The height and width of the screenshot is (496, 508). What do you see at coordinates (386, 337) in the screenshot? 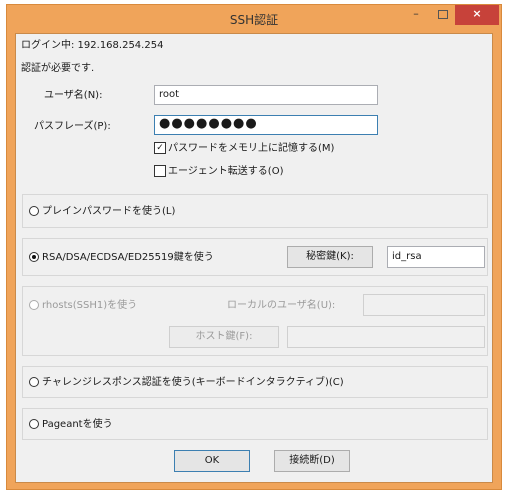
I see `host-key-input` at bounding box center [386, 337].